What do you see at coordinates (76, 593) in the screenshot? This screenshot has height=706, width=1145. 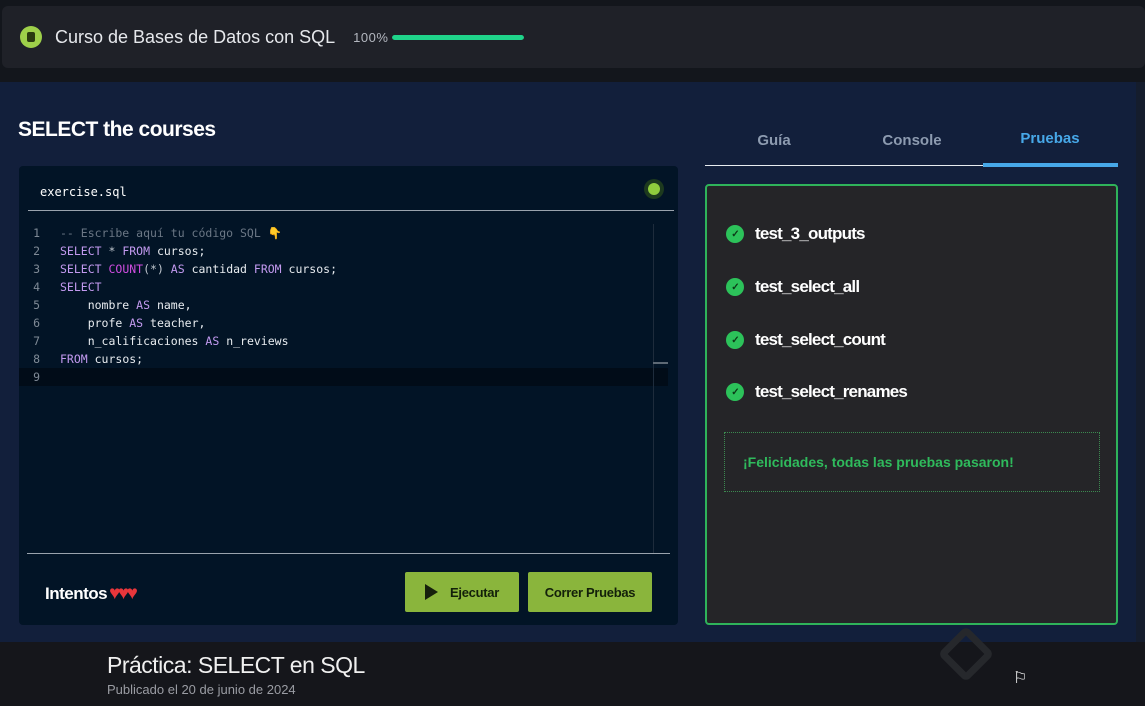 I see `attempts-label: Intentos` at bounding box center [76, 593].